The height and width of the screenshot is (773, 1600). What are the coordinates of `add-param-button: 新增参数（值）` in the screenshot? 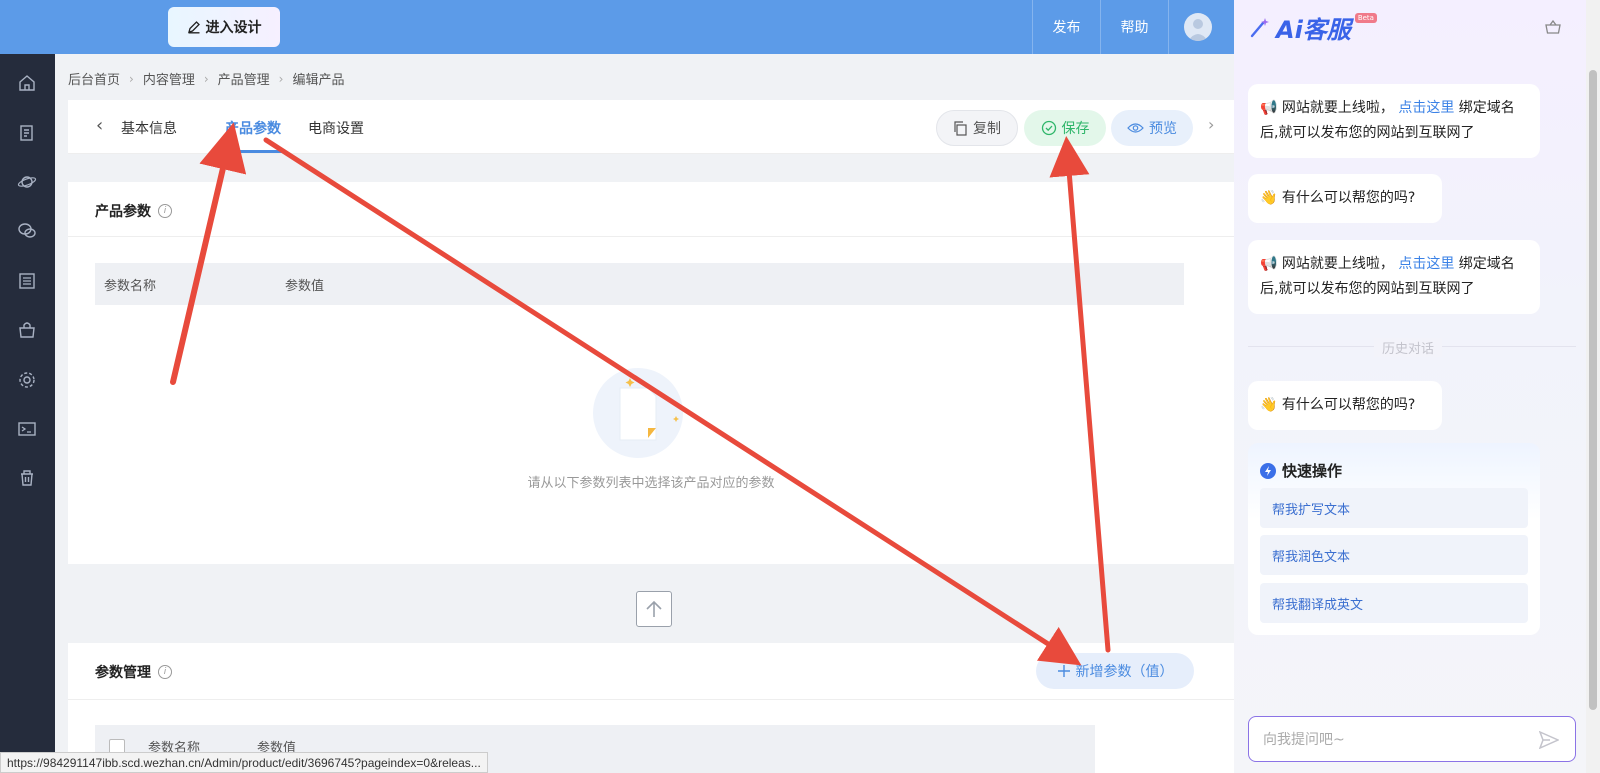 It's located at (1115, 671).